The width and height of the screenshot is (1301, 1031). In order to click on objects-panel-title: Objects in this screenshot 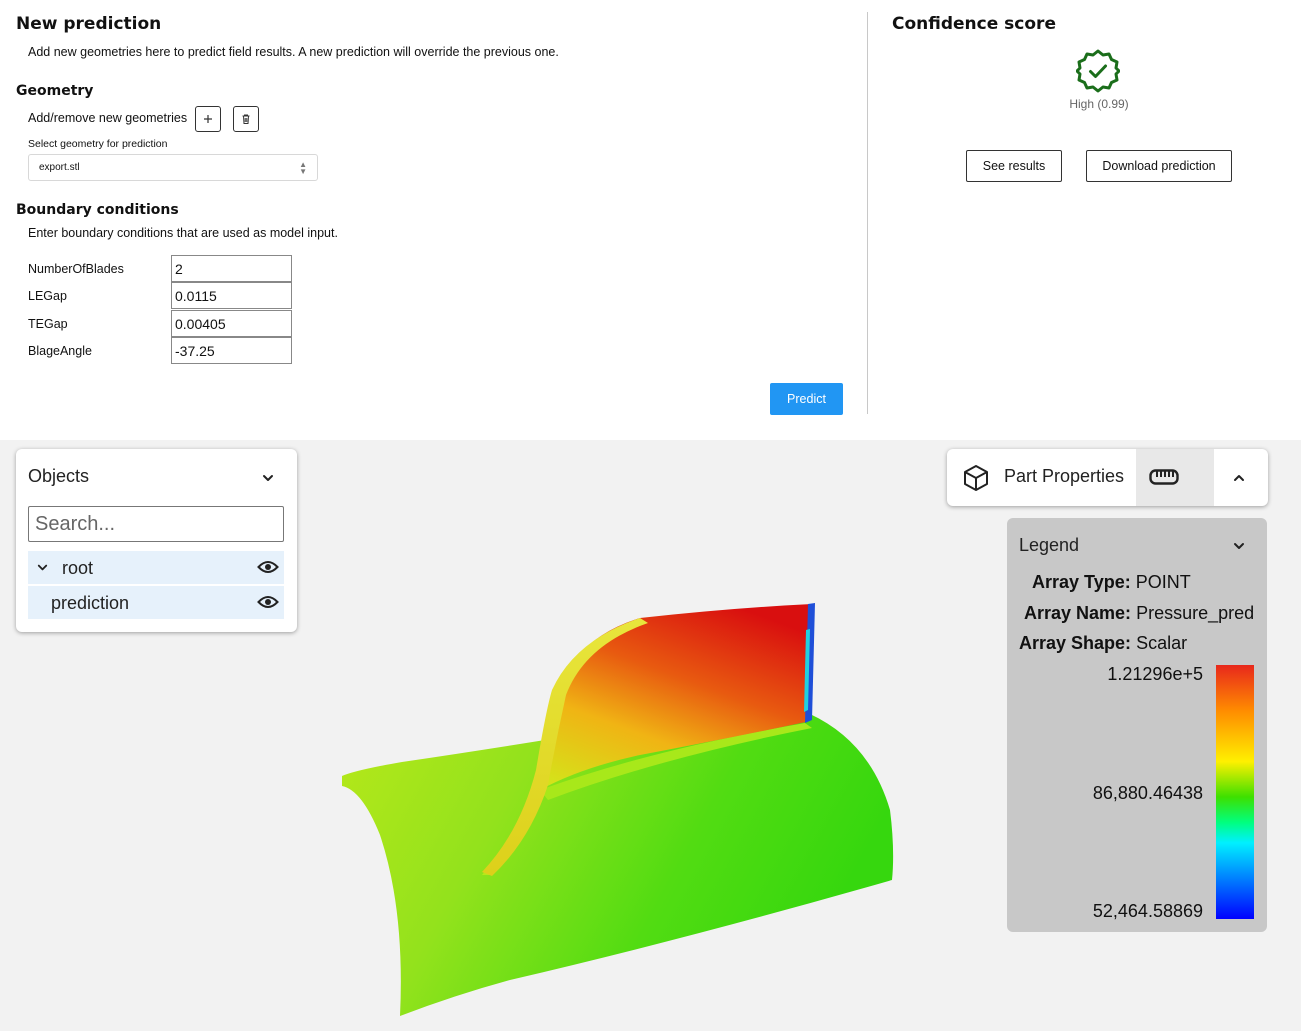, I will do `click(59, 476)`.